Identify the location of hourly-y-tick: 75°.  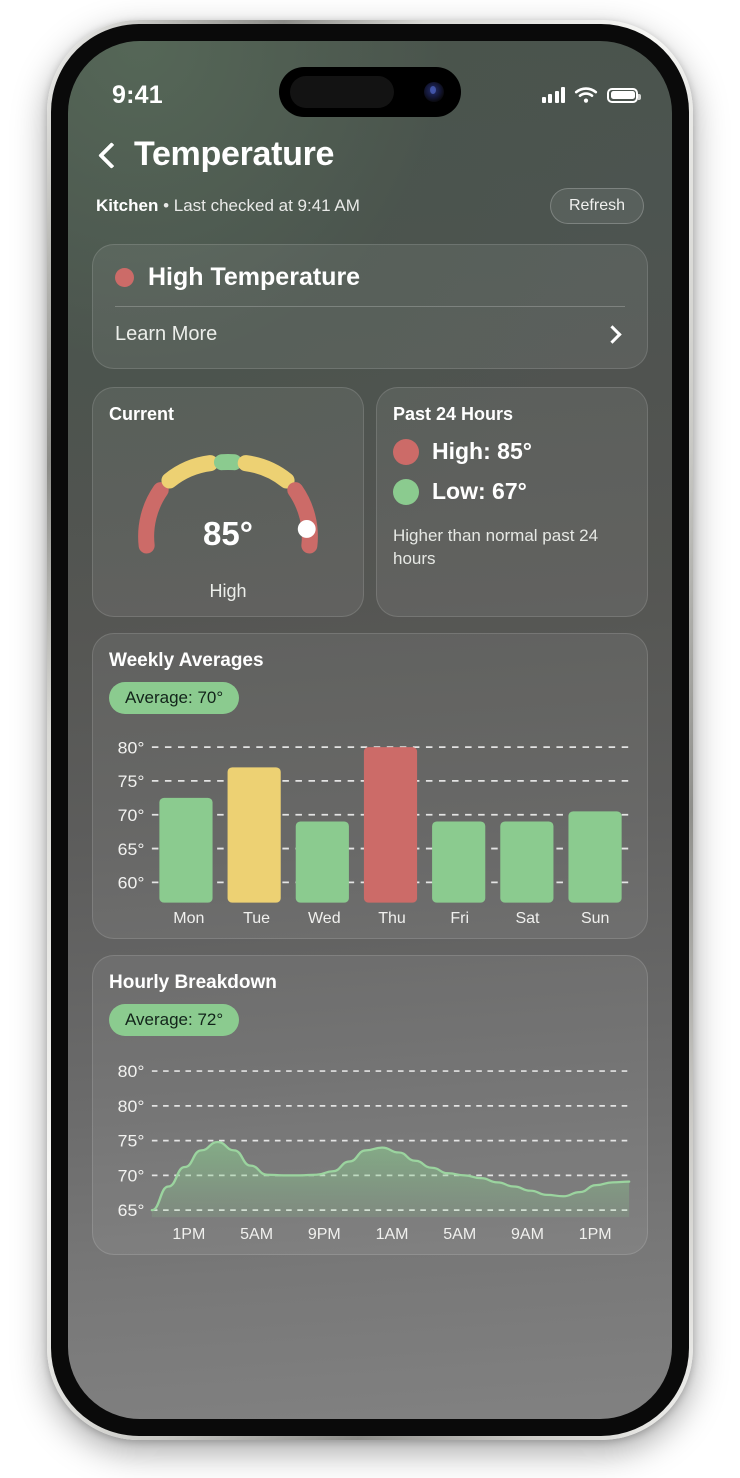
(131, 1141).